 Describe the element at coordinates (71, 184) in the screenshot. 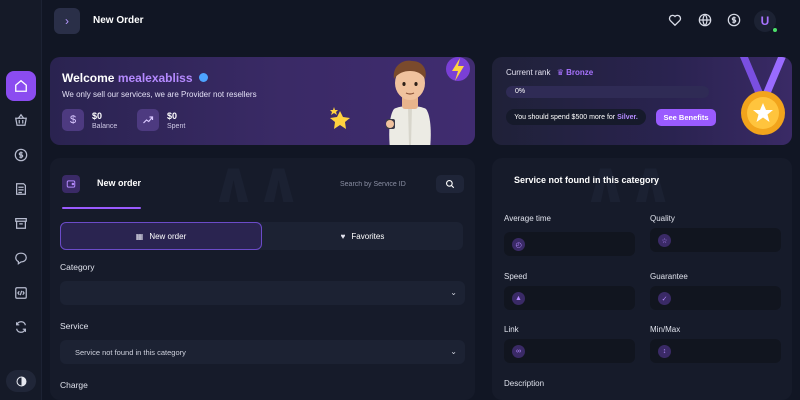

I see `wallet-icon` at that location.